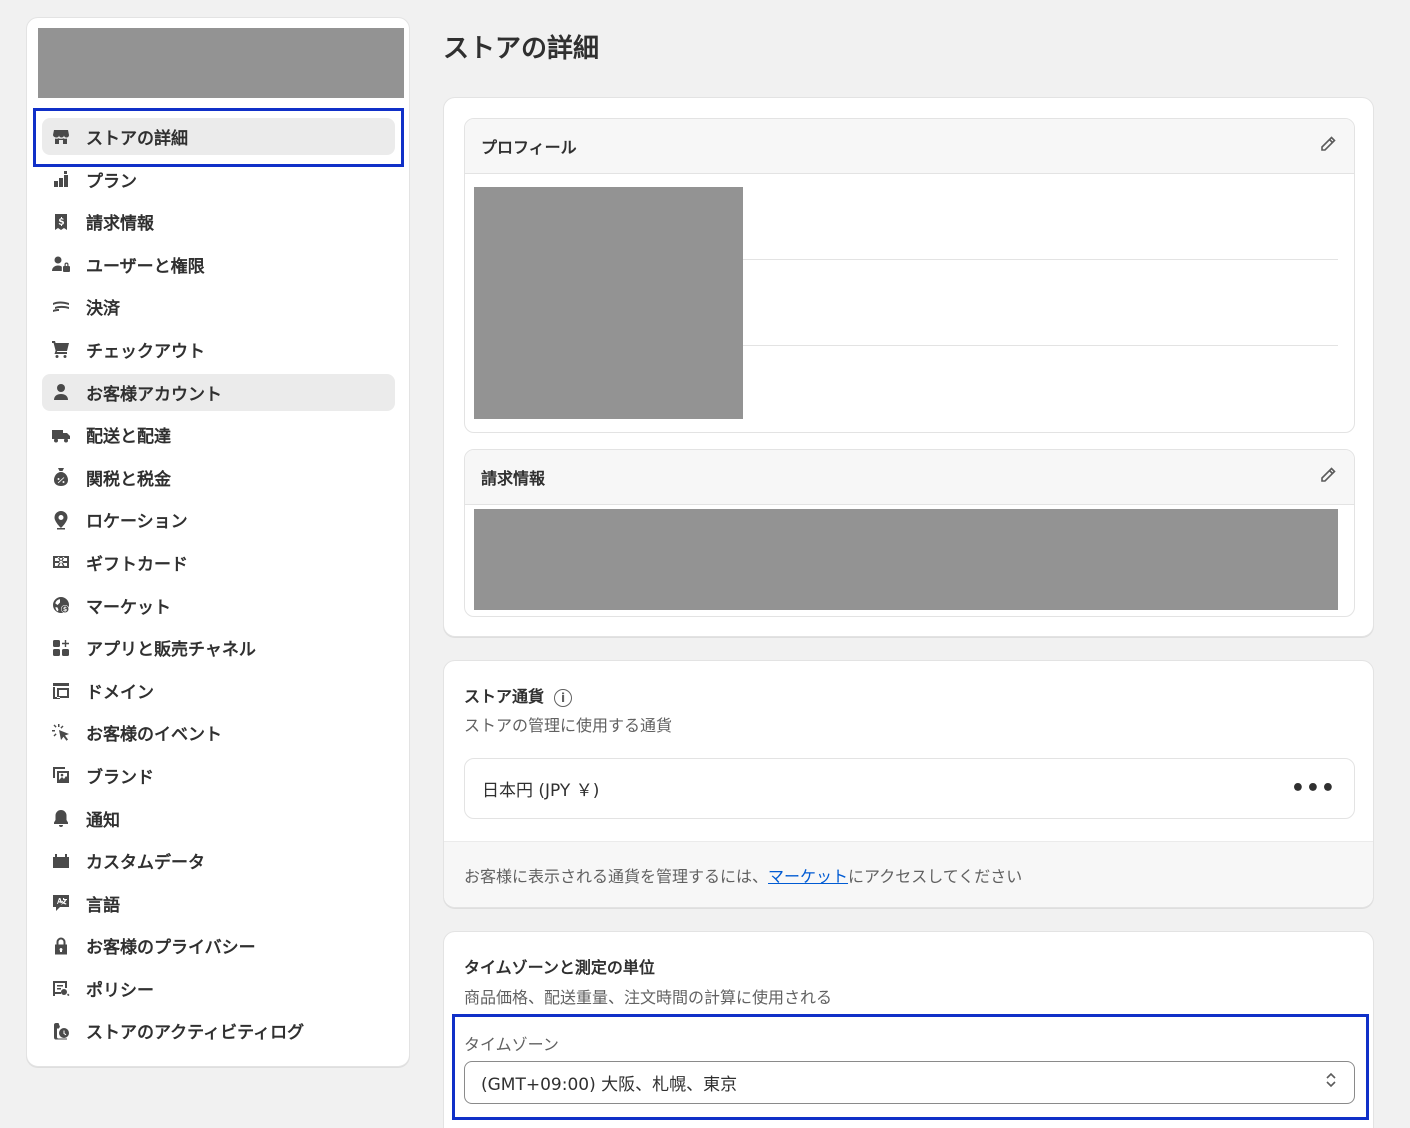 This screenshot has width=1410, height=1128. I want to click on currency-footer: お客様に表示される通貨を管理するには、 マーケット にアクセスしてください, so click(908, 874).